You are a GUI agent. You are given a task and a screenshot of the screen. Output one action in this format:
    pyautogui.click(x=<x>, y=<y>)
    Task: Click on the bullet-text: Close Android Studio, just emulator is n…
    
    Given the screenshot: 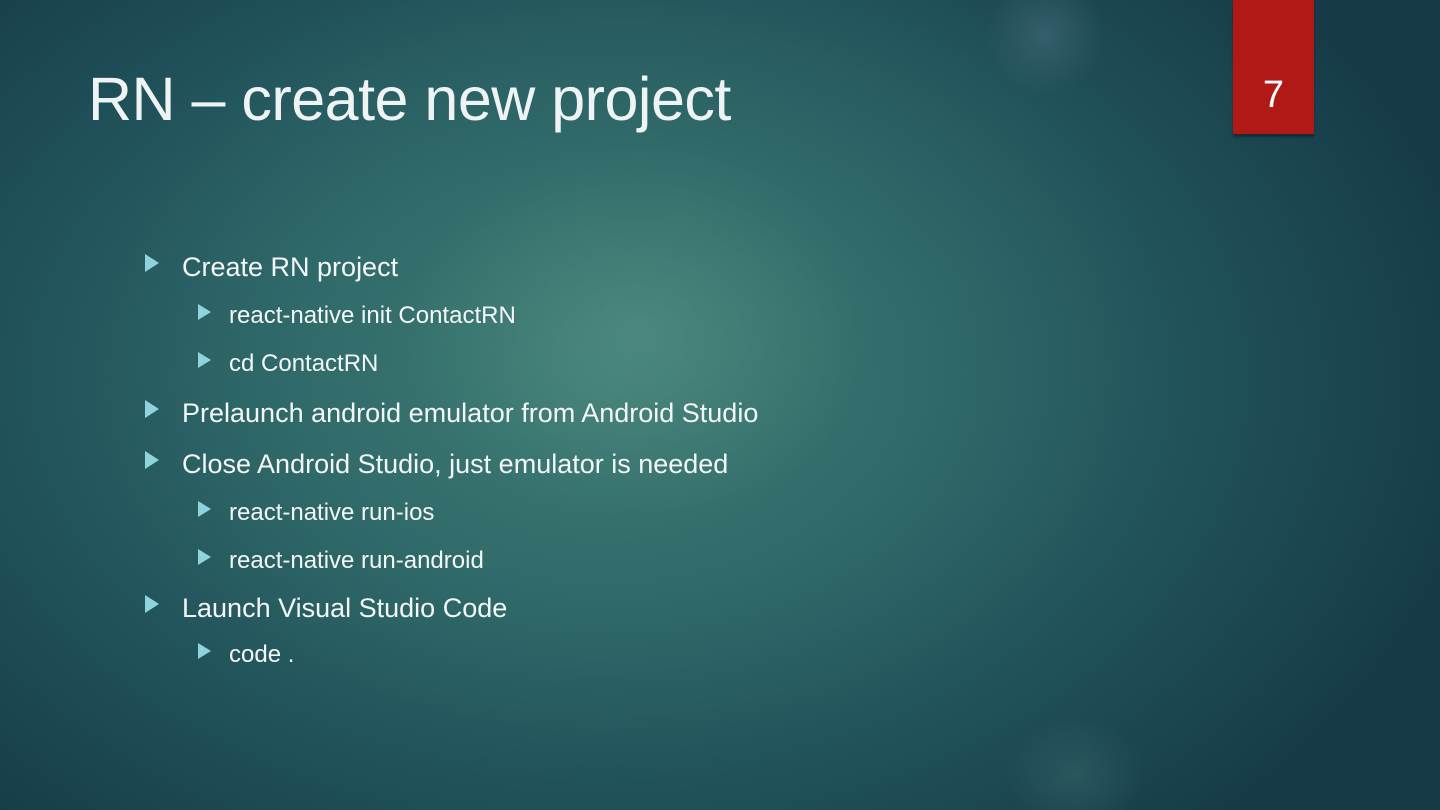 What is the action you would take?
    pyautogui.click(x=455, y=464)
    